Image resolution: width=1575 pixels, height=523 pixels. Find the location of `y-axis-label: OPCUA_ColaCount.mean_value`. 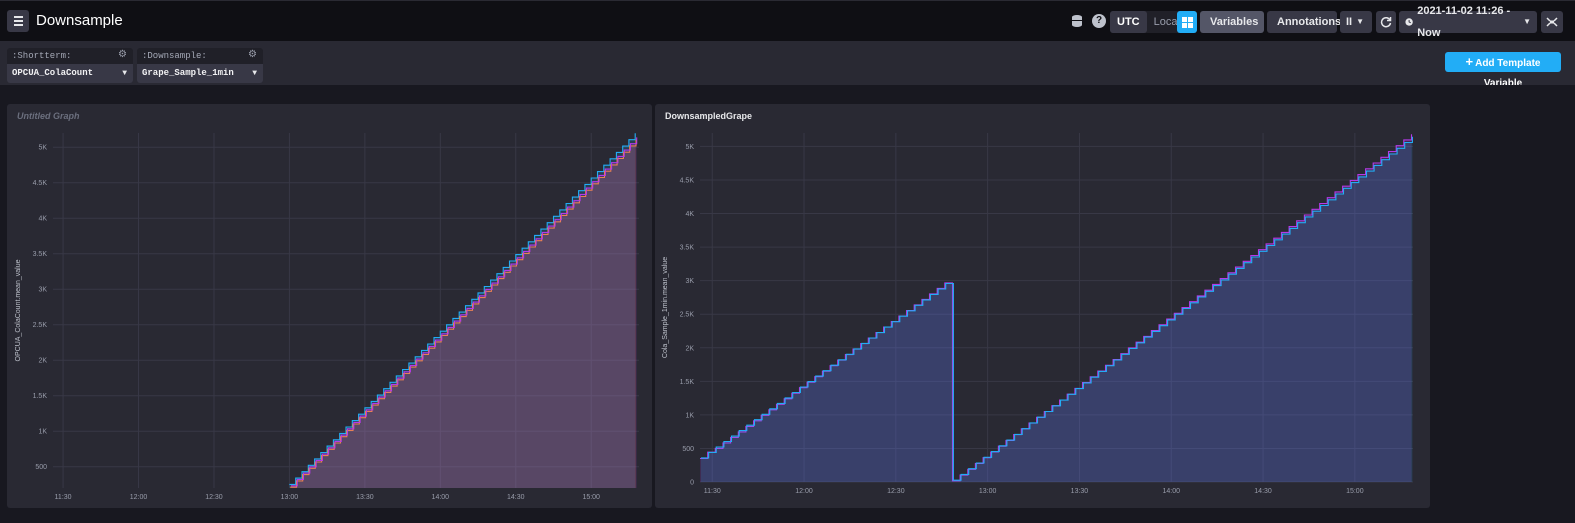

y-axis-label: OPCUA_ColaCount.mean_value is located at coordinates (18, 310).